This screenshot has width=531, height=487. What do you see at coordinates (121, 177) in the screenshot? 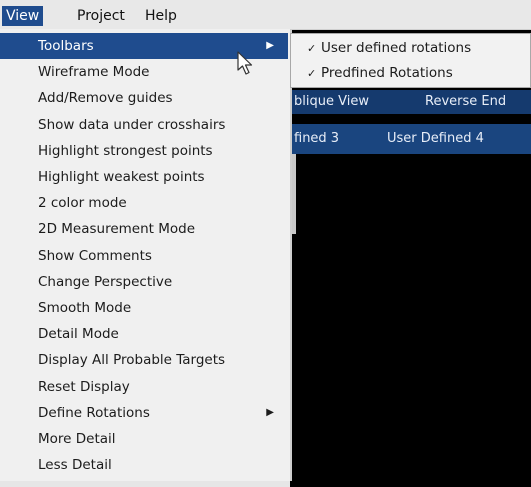
I see `menu-item-label: Highlight weakest points` at bounding box center [121, 177].